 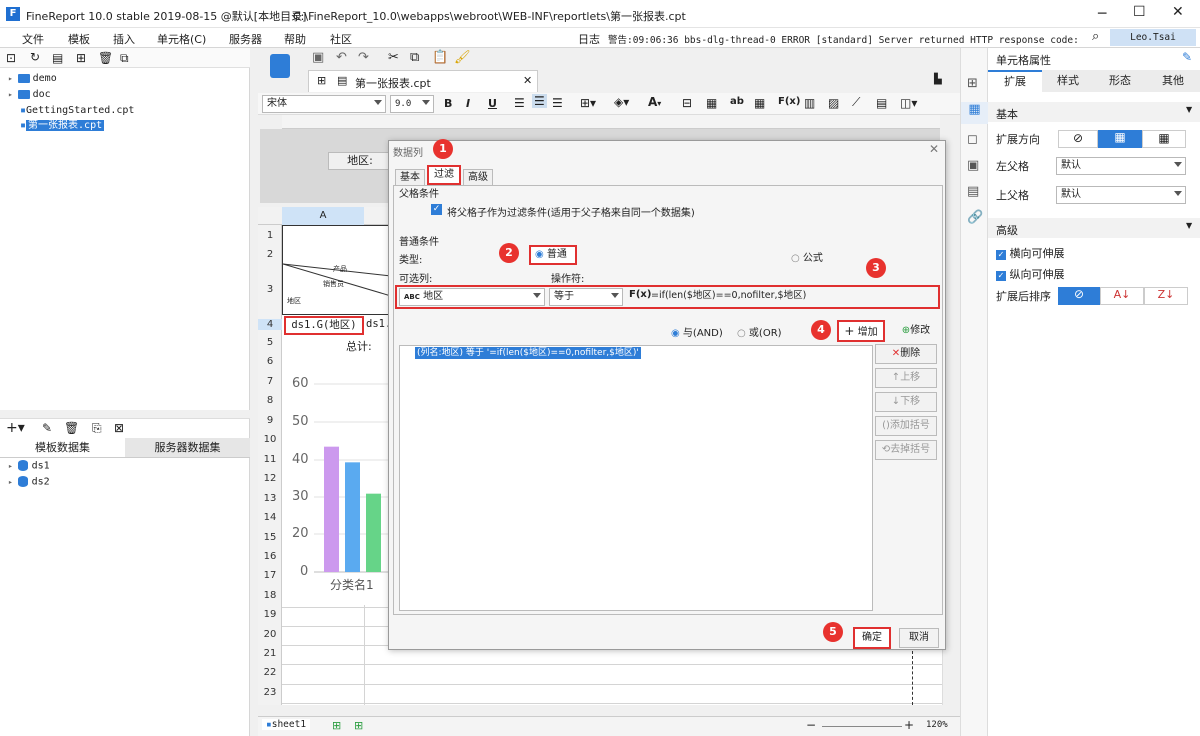 I want to click on add-dataset-icon: +▾, so click(x=15, y=428).